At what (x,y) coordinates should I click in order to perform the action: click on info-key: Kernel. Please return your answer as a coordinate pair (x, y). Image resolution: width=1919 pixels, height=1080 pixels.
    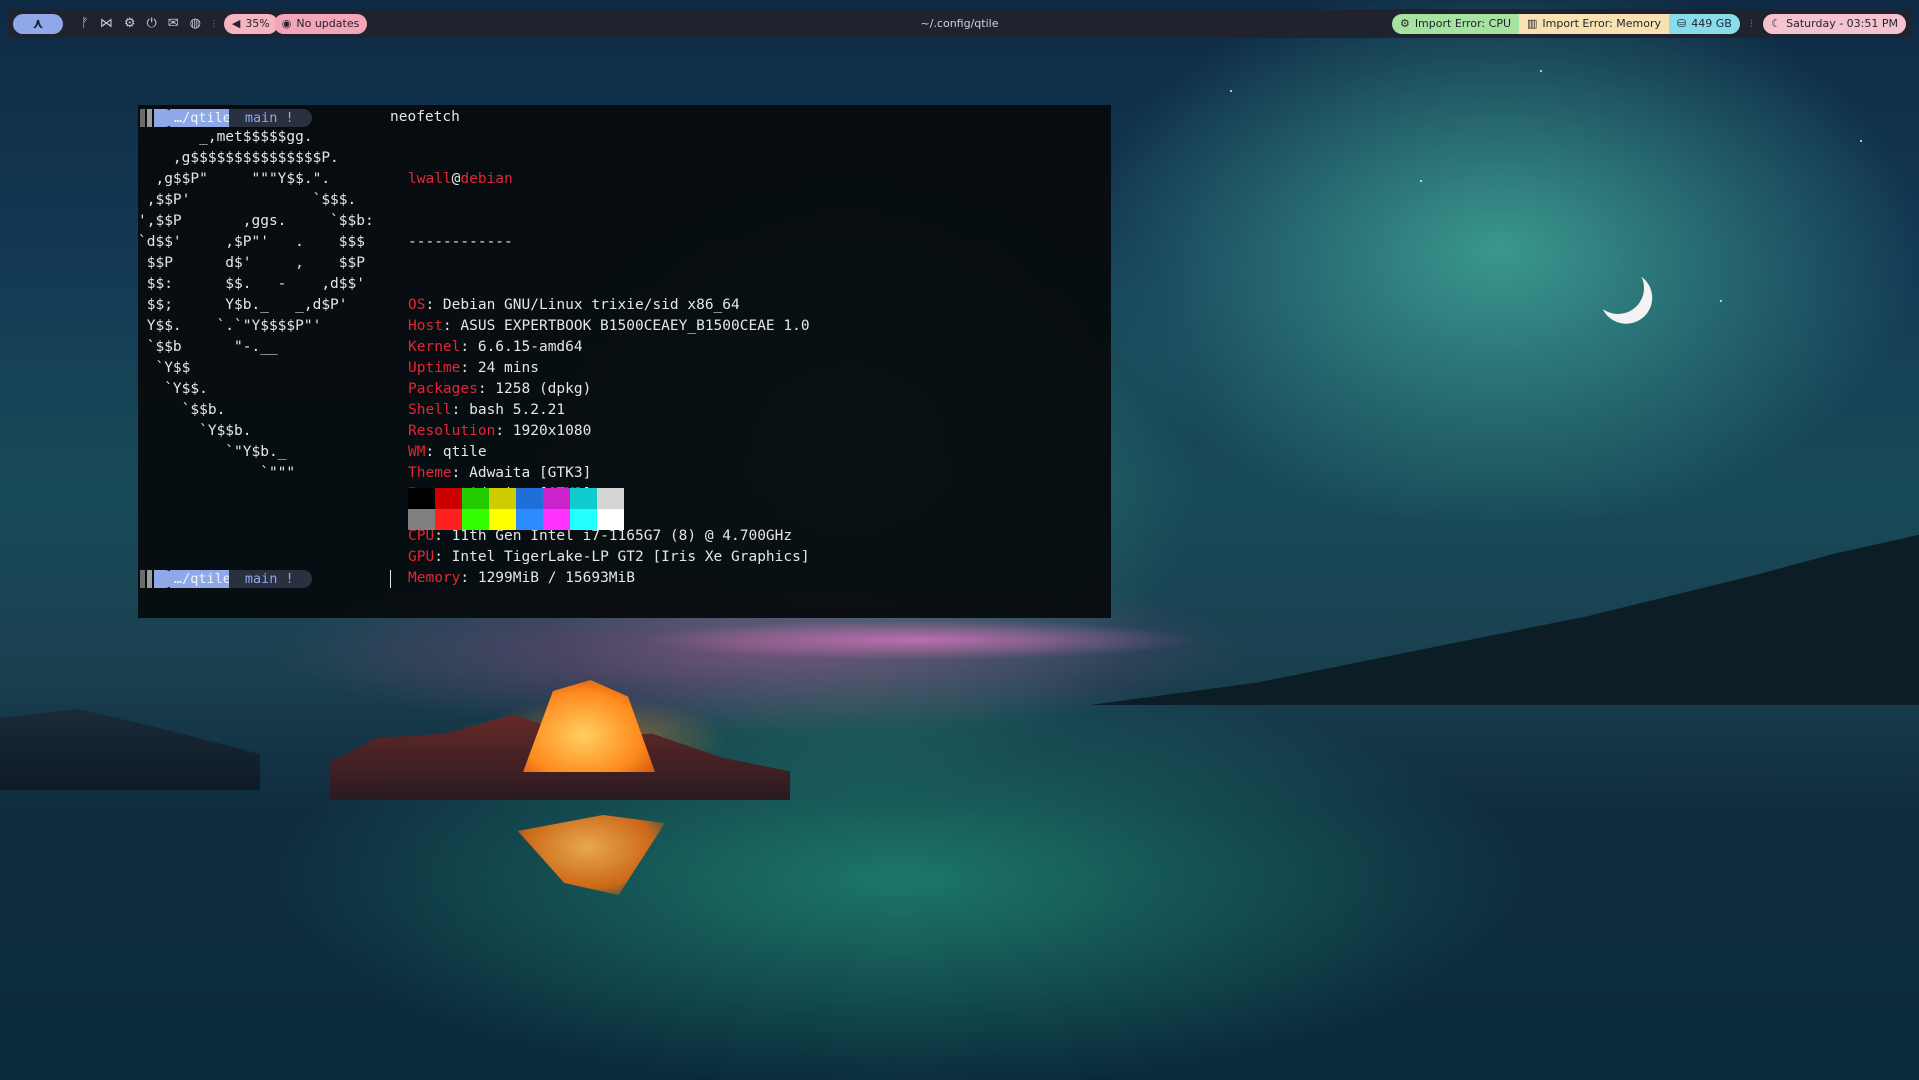
    Looking at the image, I should click on (434, 347).